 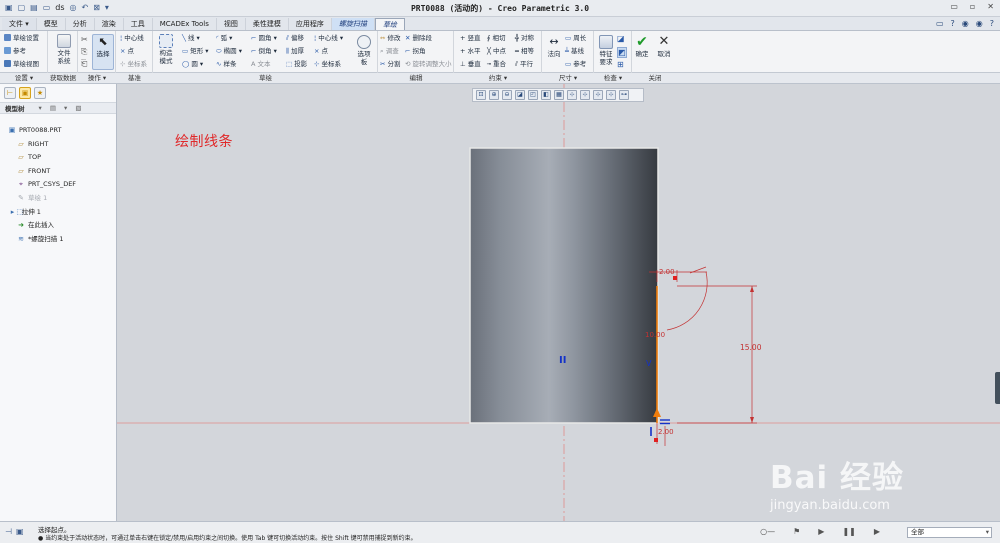 I want to click on tree-item: ▸ ⬚拉伸 1, so click(x=58, y=213).